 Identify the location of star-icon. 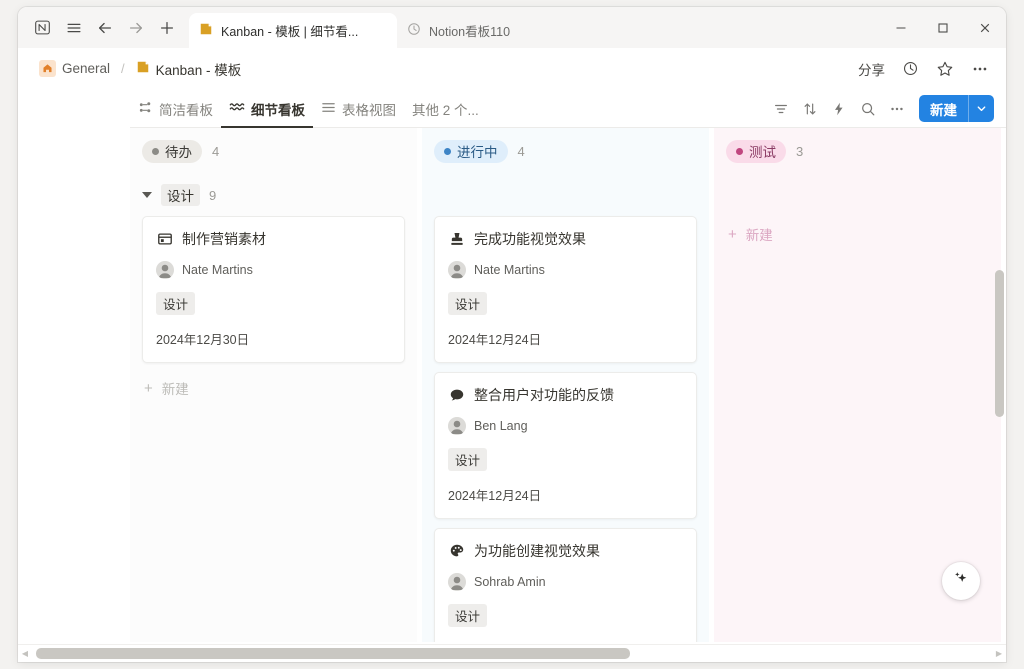
(945, 69).